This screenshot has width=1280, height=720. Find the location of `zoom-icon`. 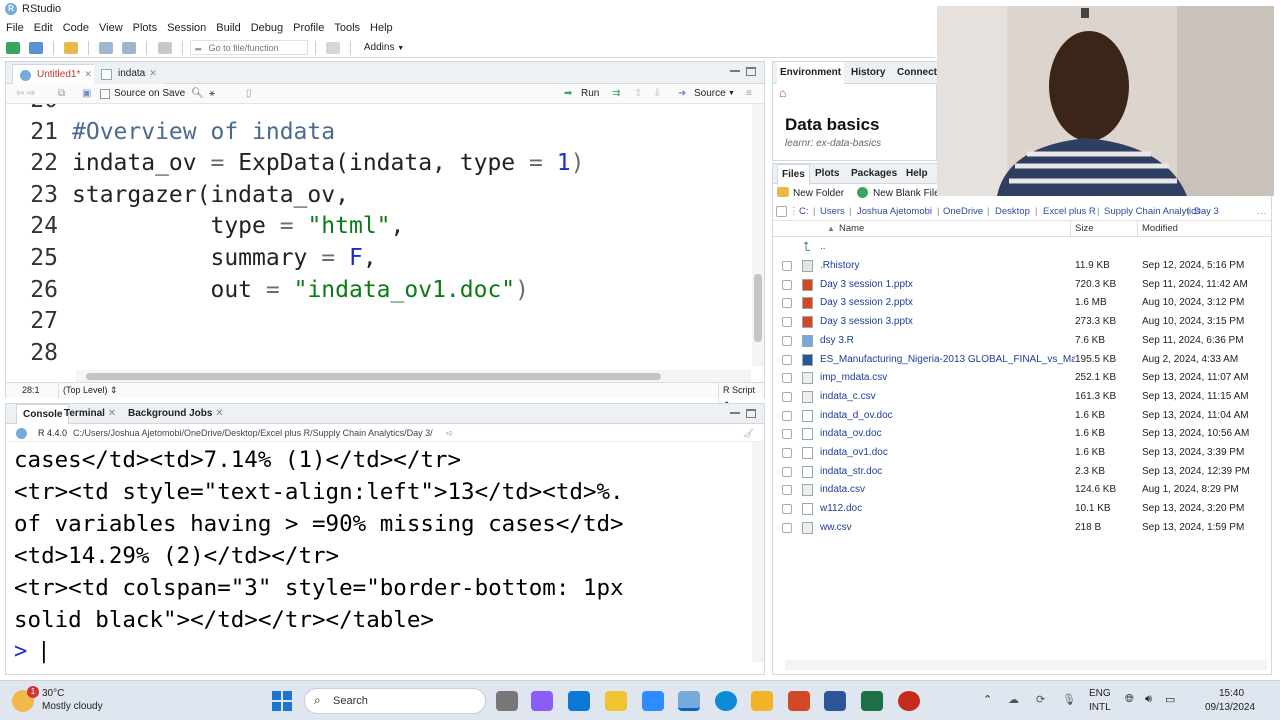

zoom-icon is located at coordinates (653, 701).